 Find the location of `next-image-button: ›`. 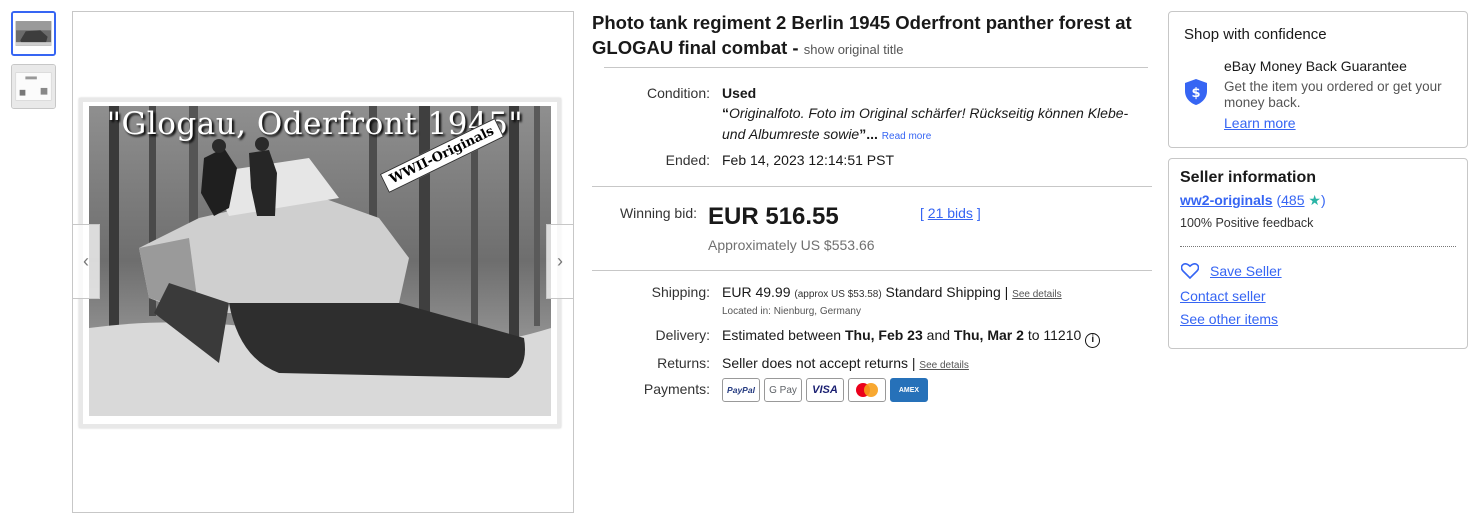

next-image-button: › is located at coordinates (559, 261).